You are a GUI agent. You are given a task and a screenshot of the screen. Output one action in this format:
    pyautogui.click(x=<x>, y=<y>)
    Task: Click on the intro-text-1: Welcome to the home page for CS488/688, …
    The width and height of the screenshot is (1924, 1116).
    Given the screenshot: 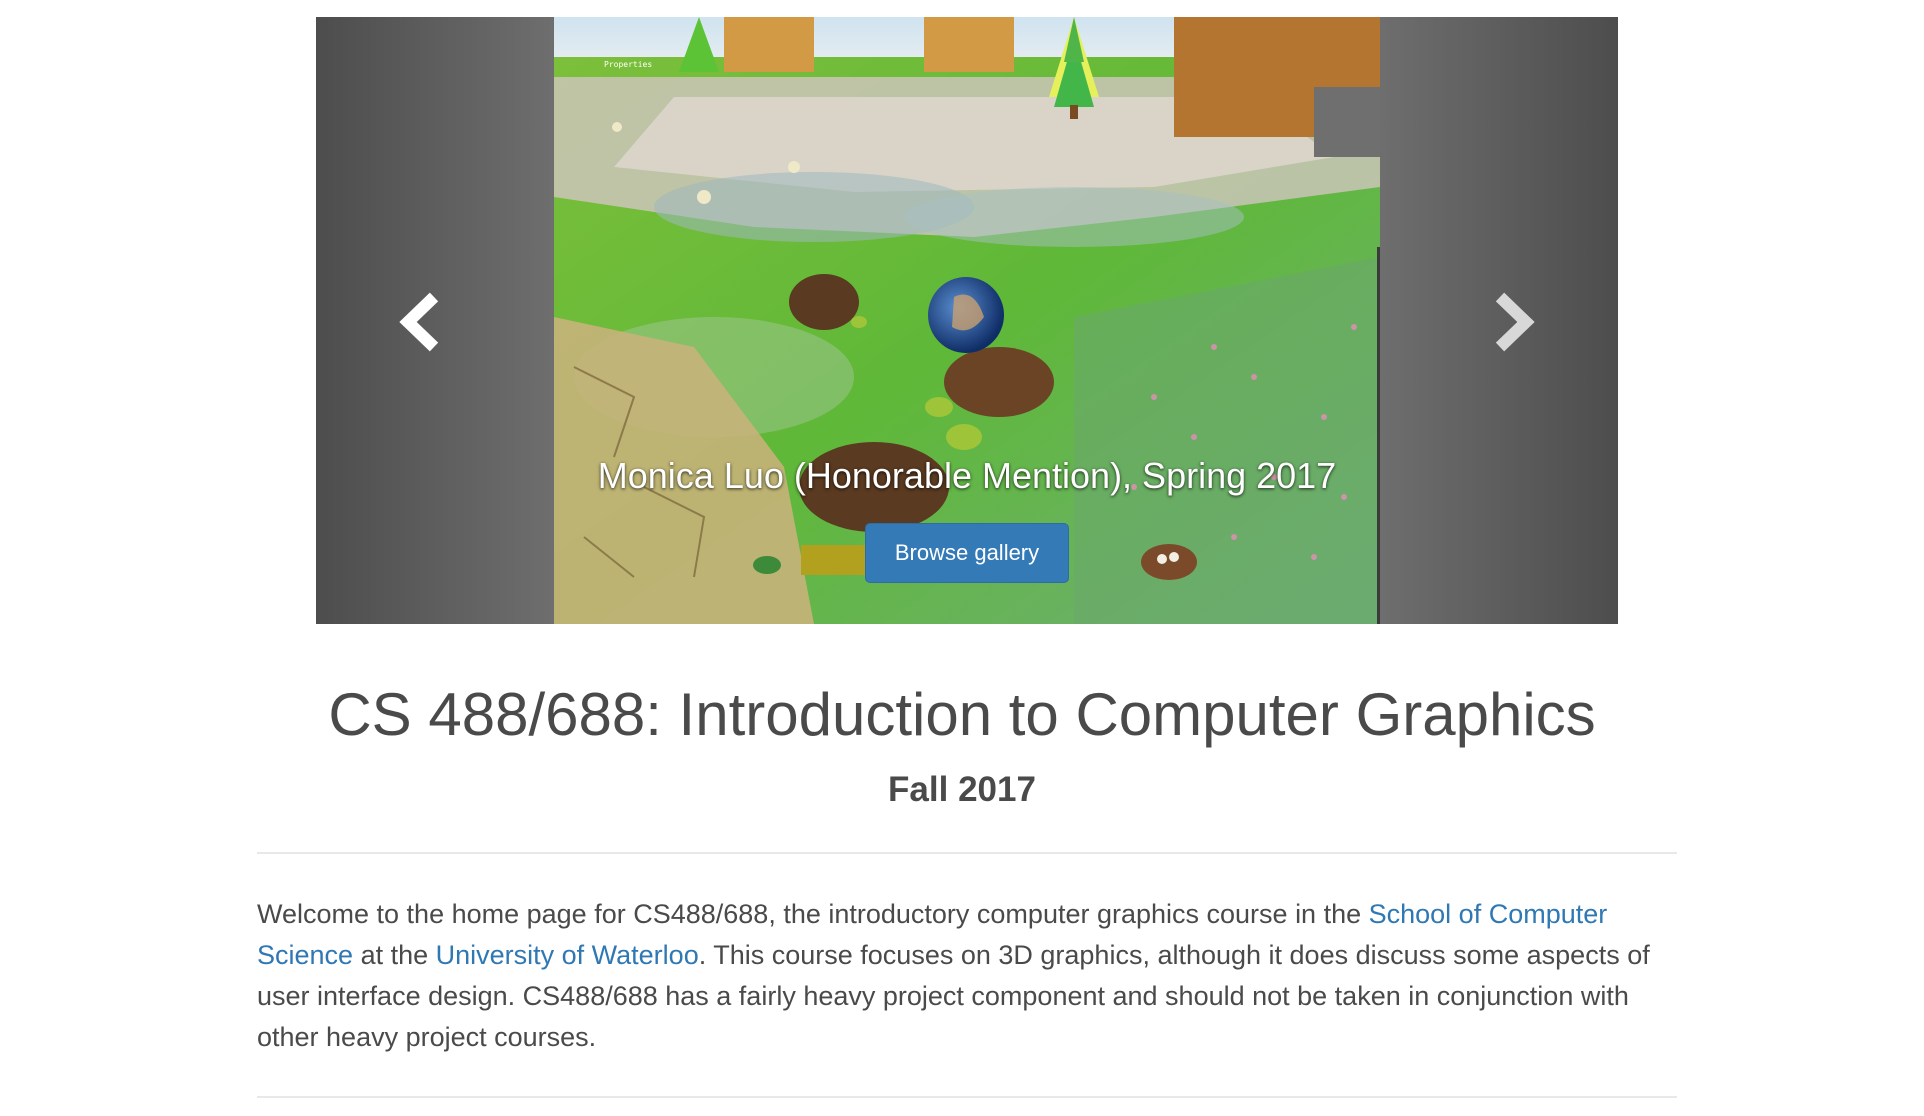 What is the action you would take?
    pyautogui.click(x=813, y=914)
    